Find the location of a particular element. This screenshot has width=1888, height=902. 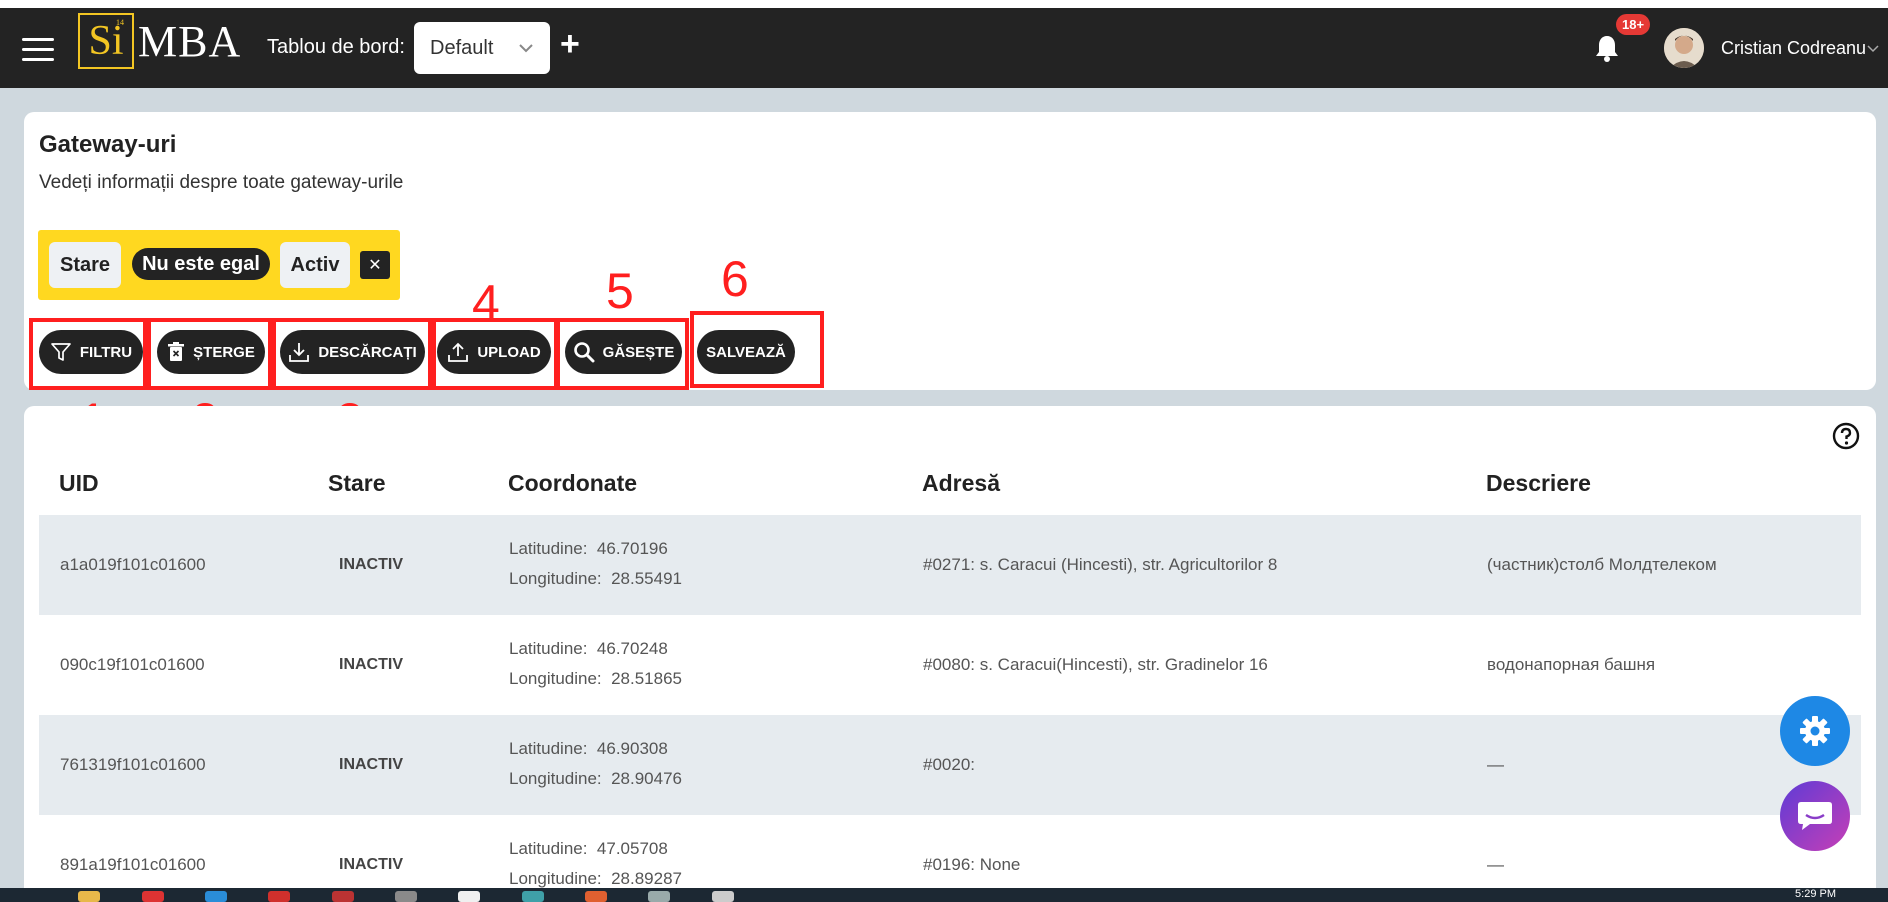

cell-uid: a1a019f101c01600 is located at coordinates (133, 564).